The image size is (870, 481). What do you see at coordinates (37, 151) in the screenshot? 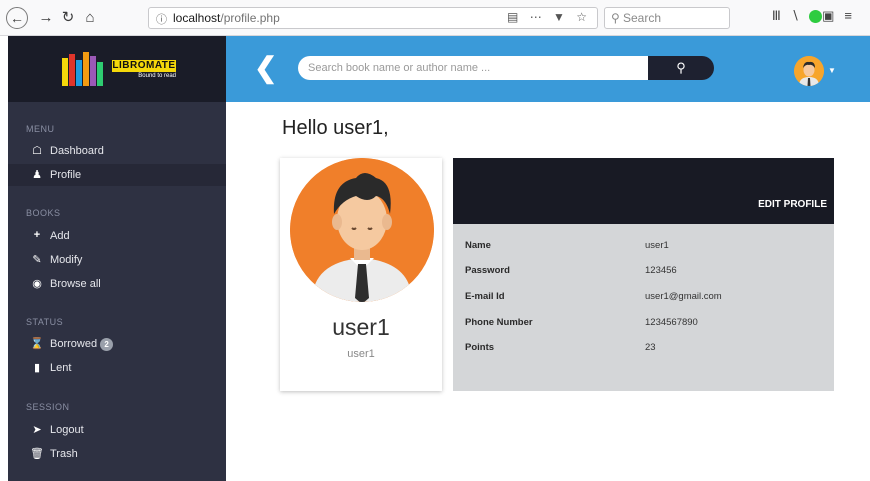
I see `home-icon: ☖` at bounding box center [37, 151].